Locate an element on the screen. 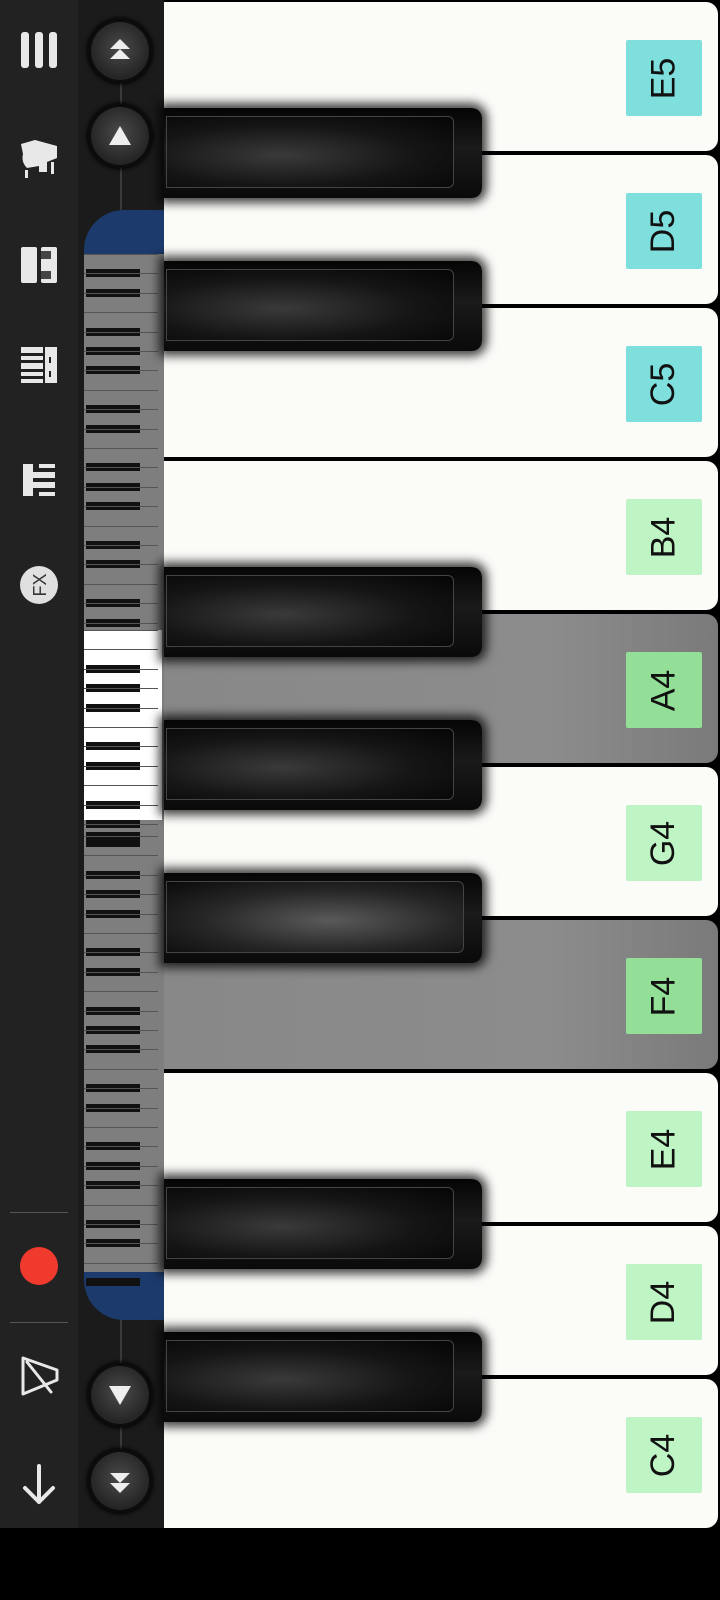 This screenshot has height=1600, width=720. note-label-text: B4 is located at coordinates (663, 537).